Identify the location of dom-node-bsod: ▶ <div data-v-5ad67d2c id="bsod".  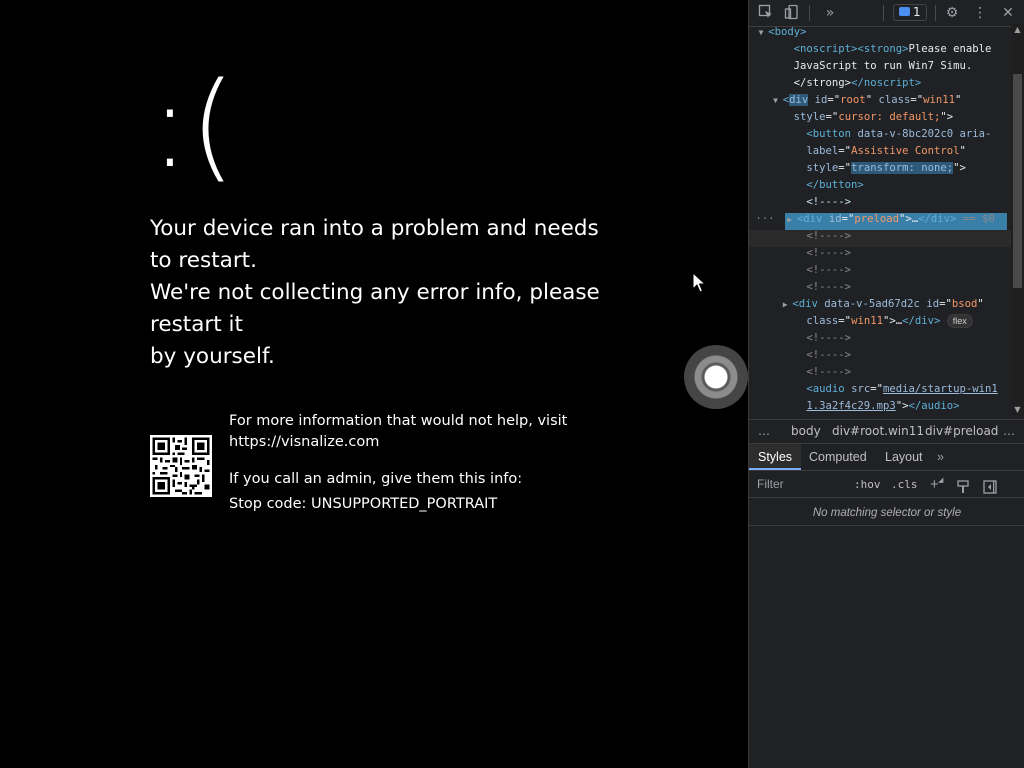
(880, 304).